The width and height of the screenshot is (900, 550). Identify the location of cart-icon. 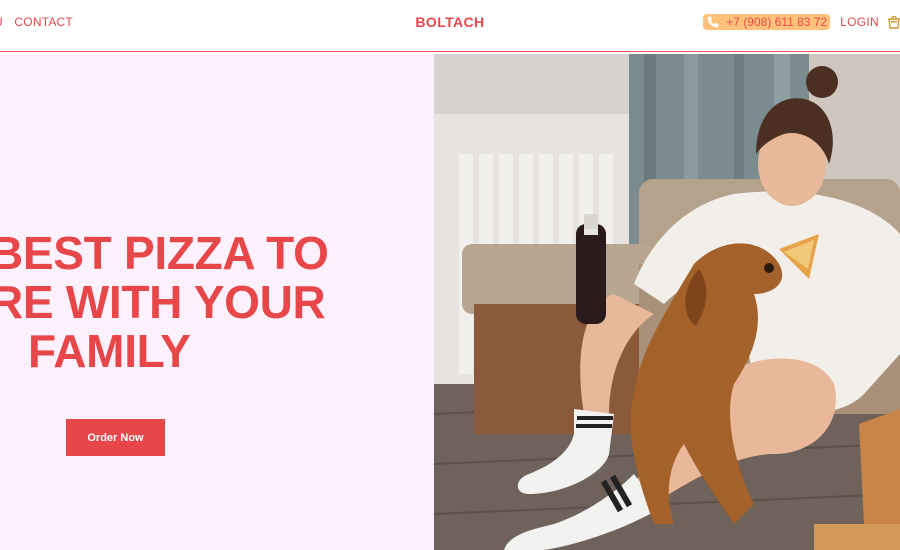
(894, 22).